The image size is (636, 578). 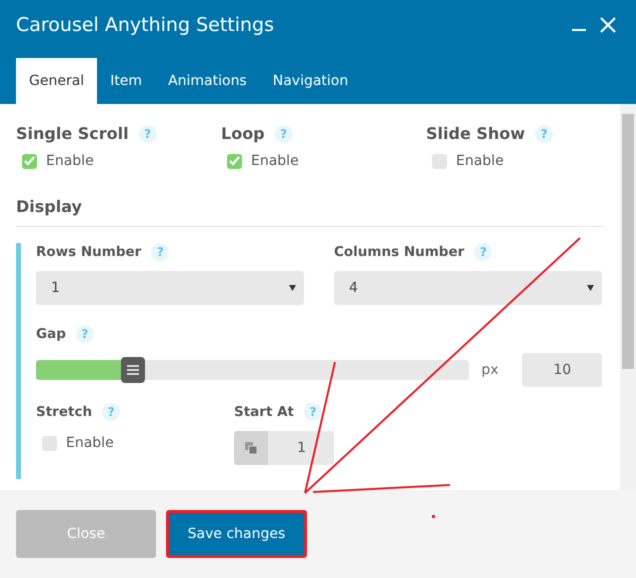 What do you see at coordinates (310, 212) in the screenshot?
I see `section-heading: Display` at bounding box center [310, 212].